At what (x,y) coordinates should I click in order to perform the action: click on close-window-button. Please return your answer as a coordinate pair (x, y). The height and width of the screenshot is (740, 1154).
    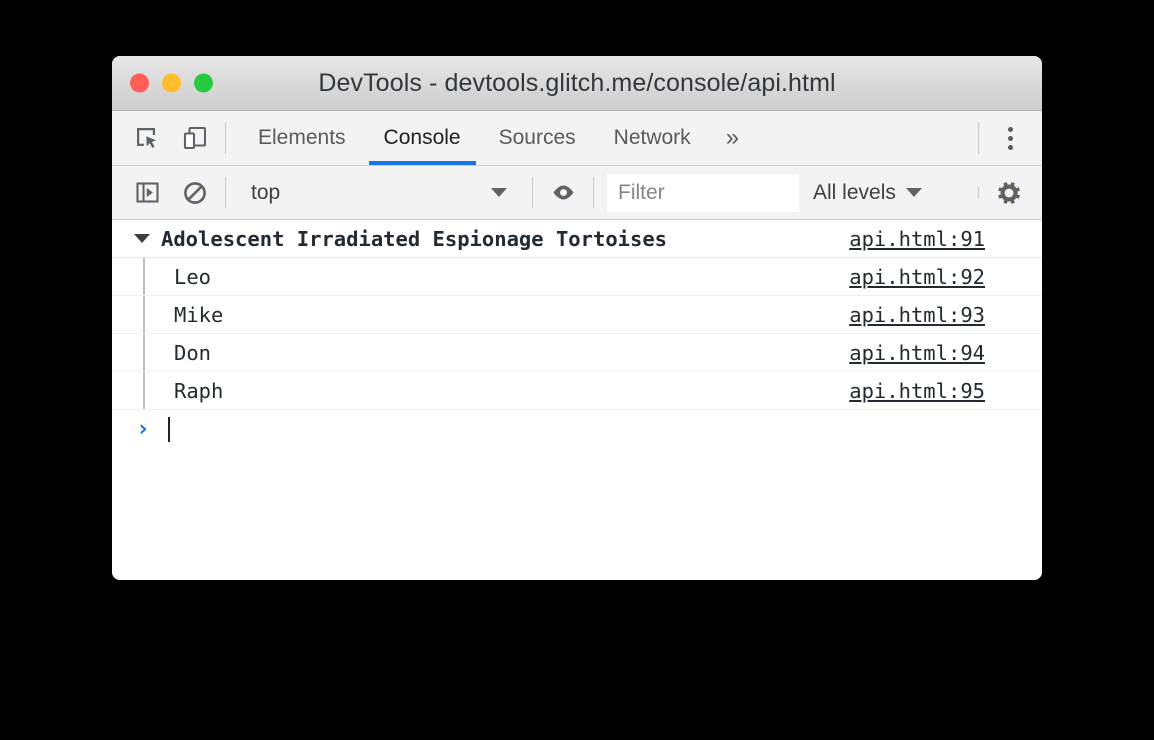
    Looking at the image, I should click on (139, 83).